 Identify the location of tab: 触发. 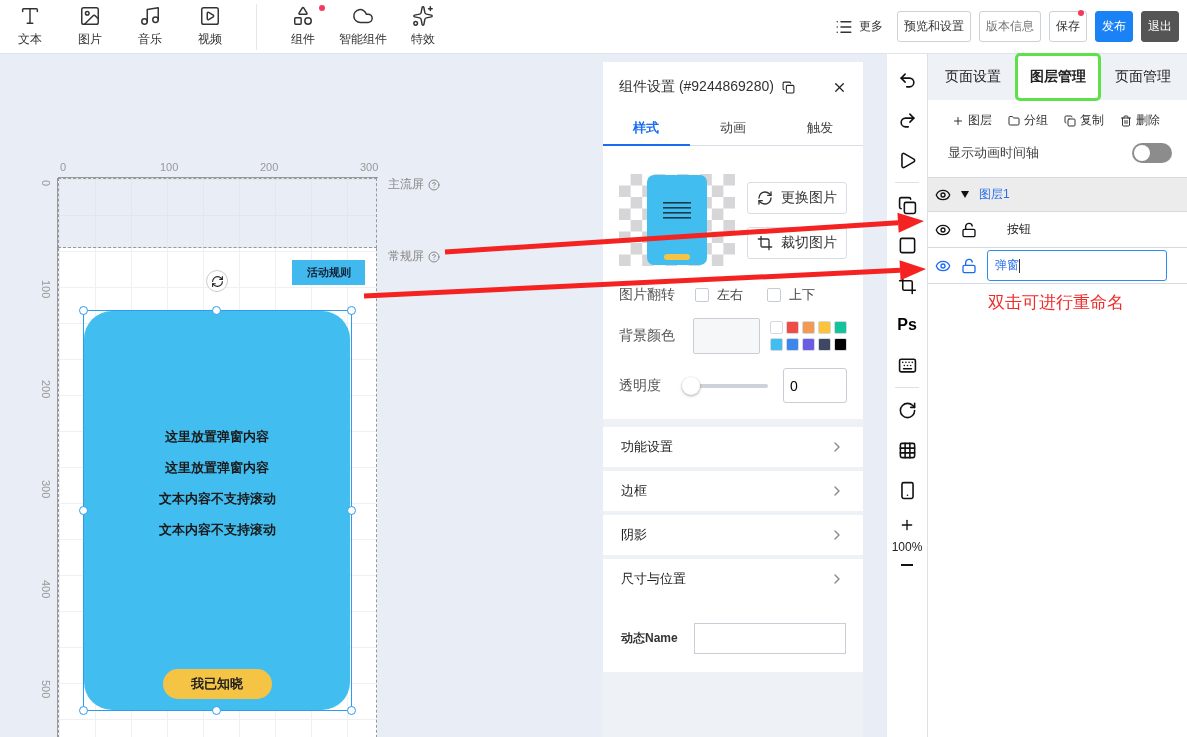
(819, 129).